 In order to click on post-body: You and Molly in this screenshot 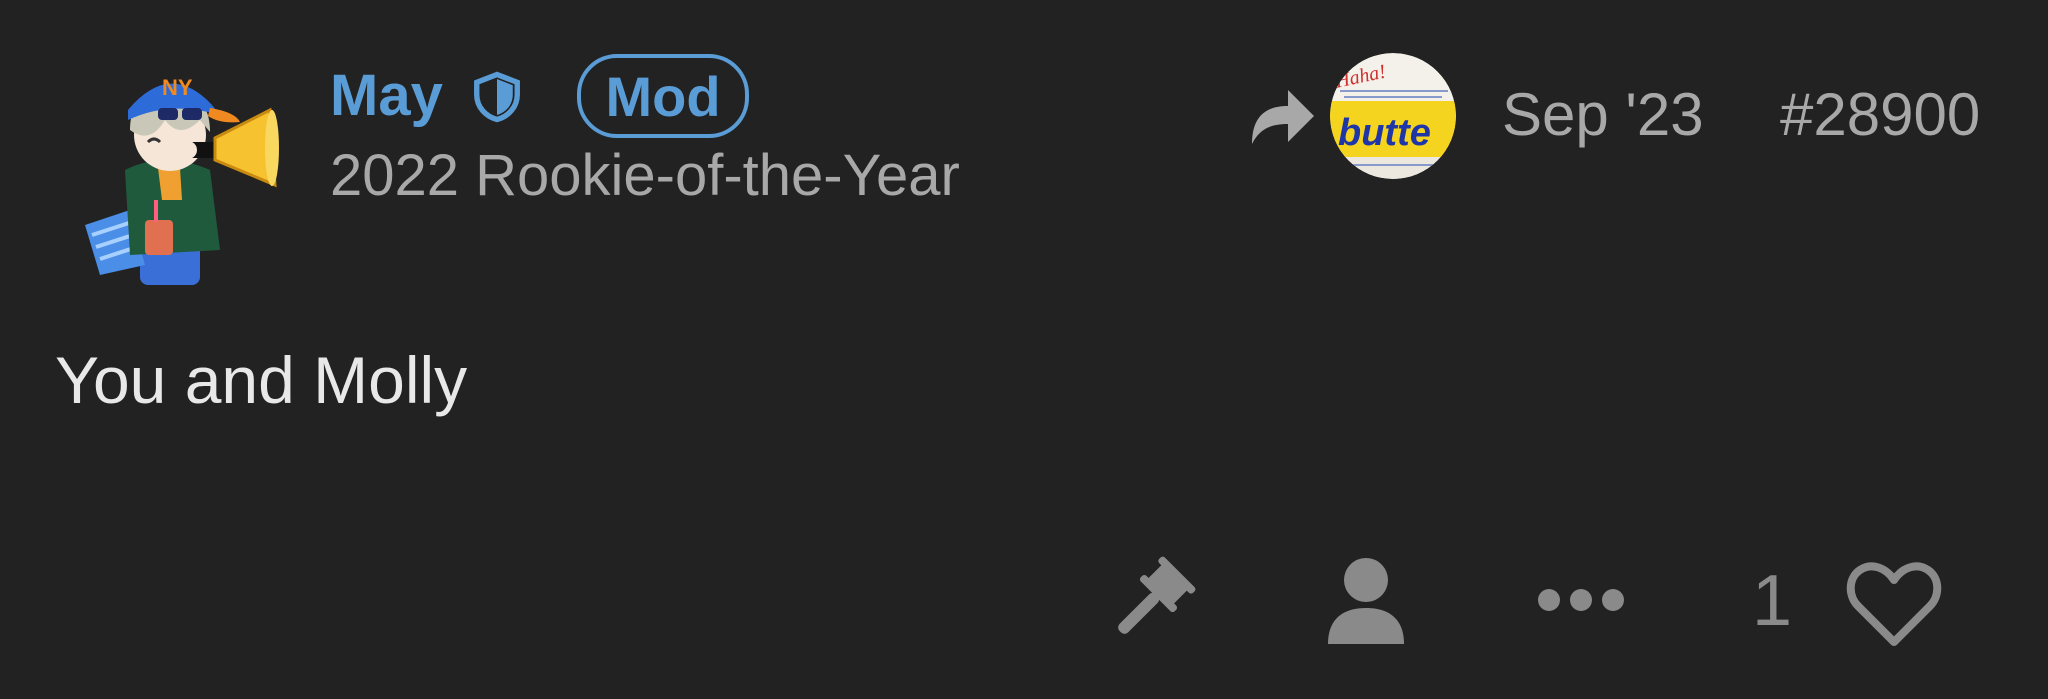, I will do `click(261, 380)`.